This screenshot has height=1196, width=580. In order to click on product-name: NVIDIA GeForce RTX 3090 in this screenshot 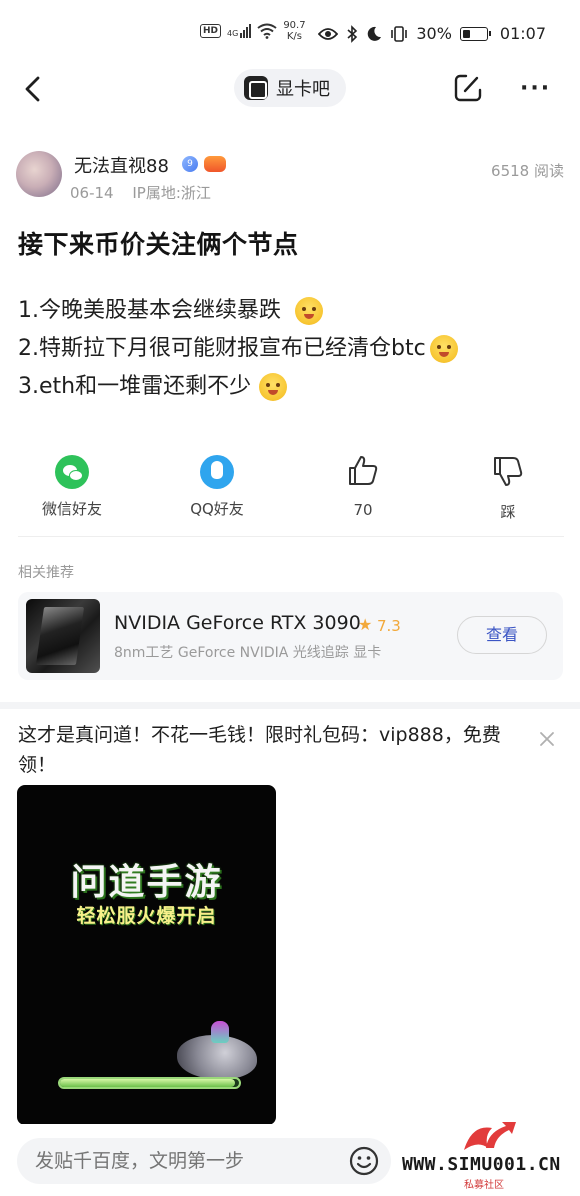, I will do `click(237, 623)`.